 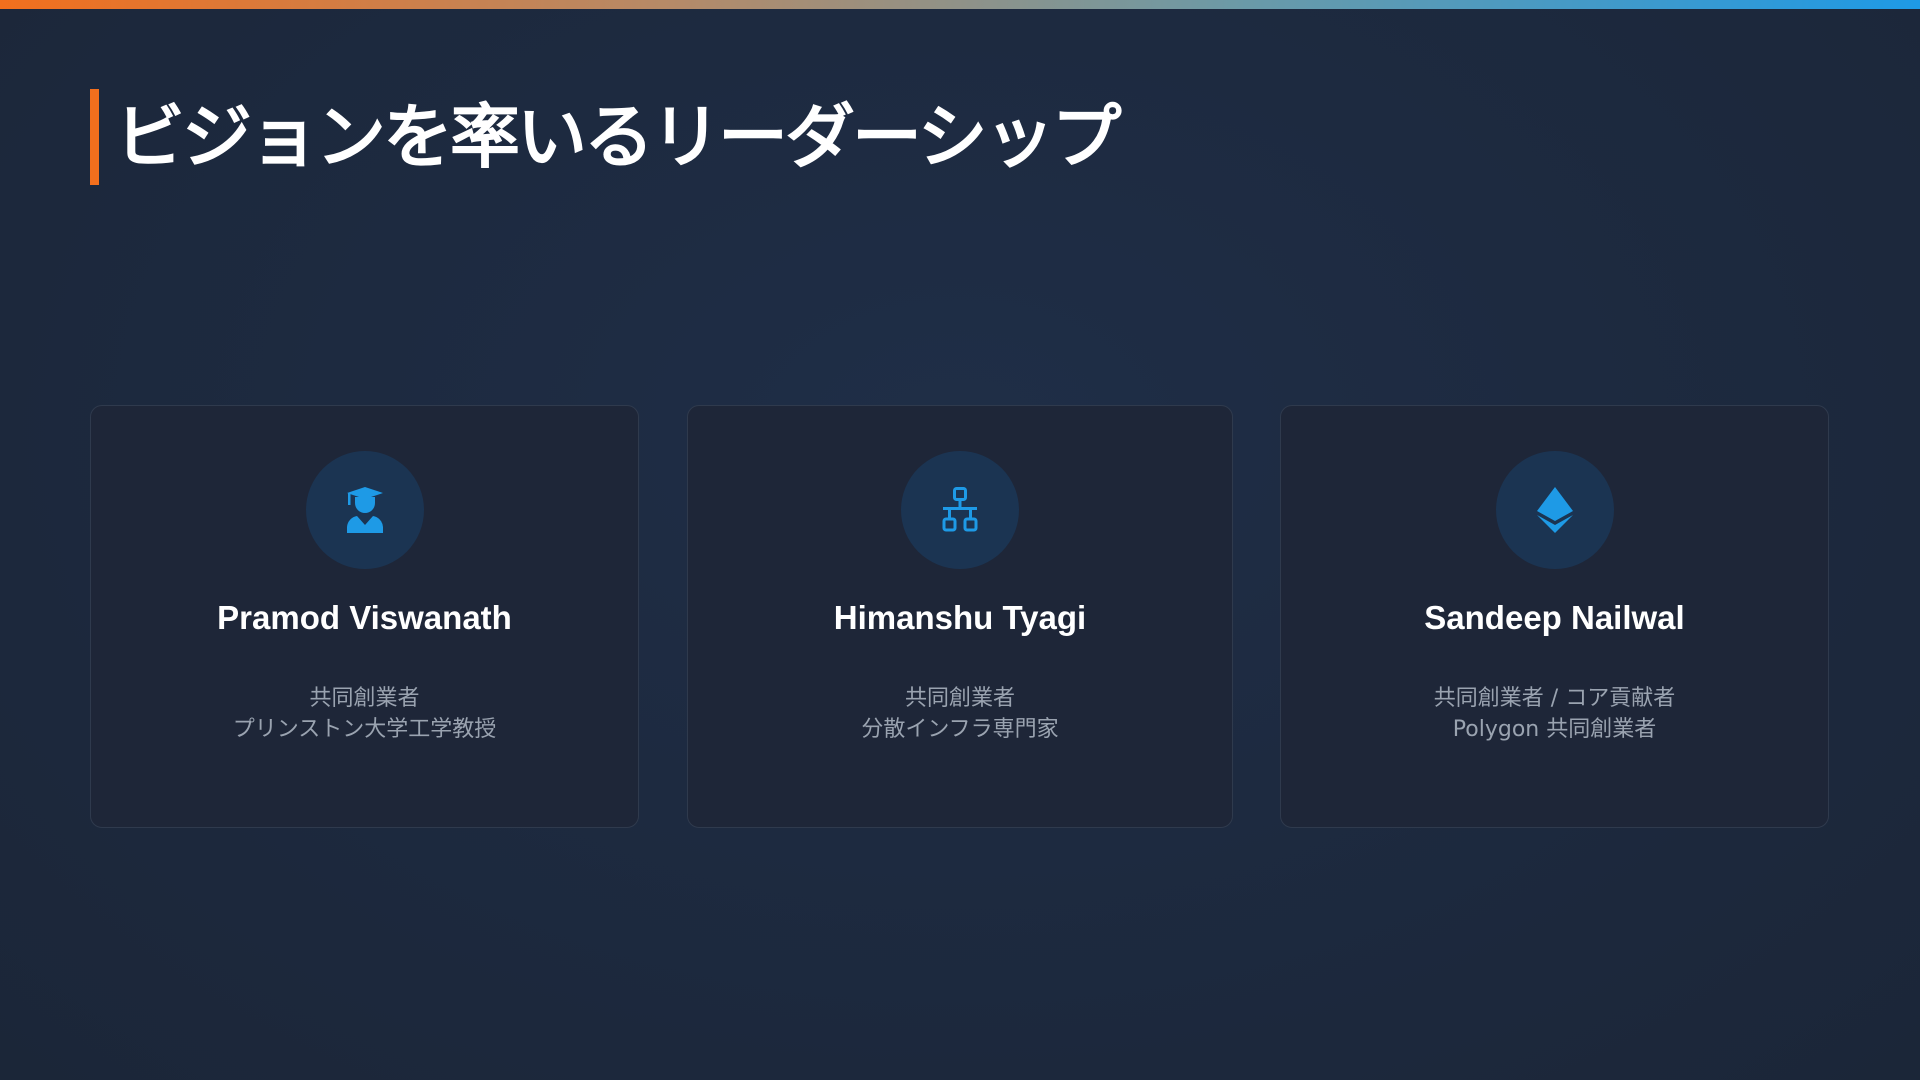 What do you see at coordinates (364, 729) in the screenshot?
I see `leader-role-line: プリンストン大学工学教授` at bounding box center [364, 729].